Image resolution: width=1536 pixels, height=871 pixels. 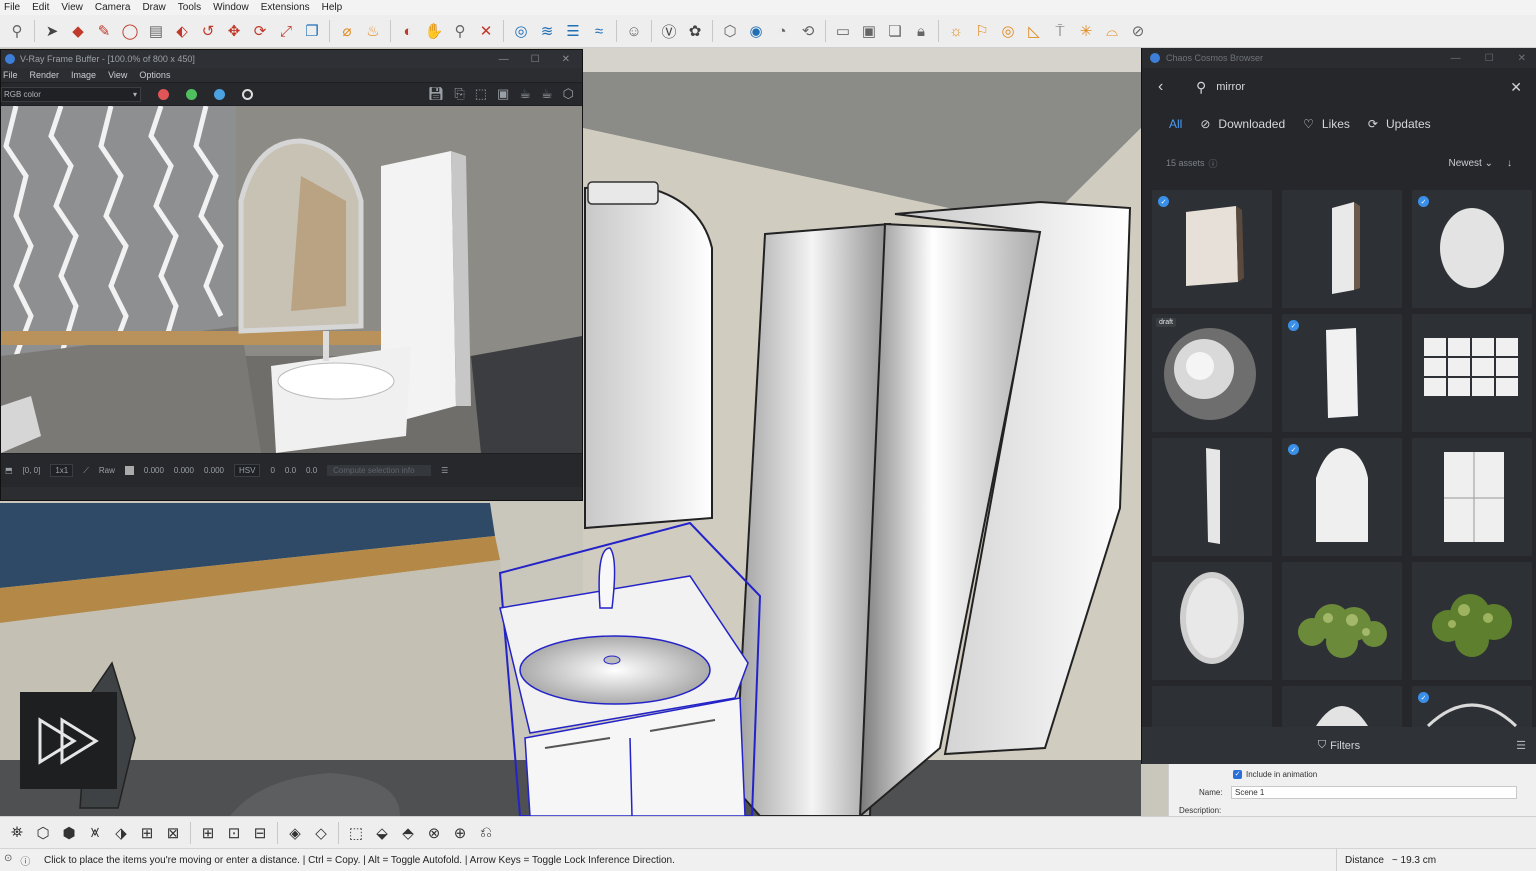 What do you see at coordinates (154, 75) in the screenshot?
I see `vfb-menu-options: Options` at bounding box center [154, 75].